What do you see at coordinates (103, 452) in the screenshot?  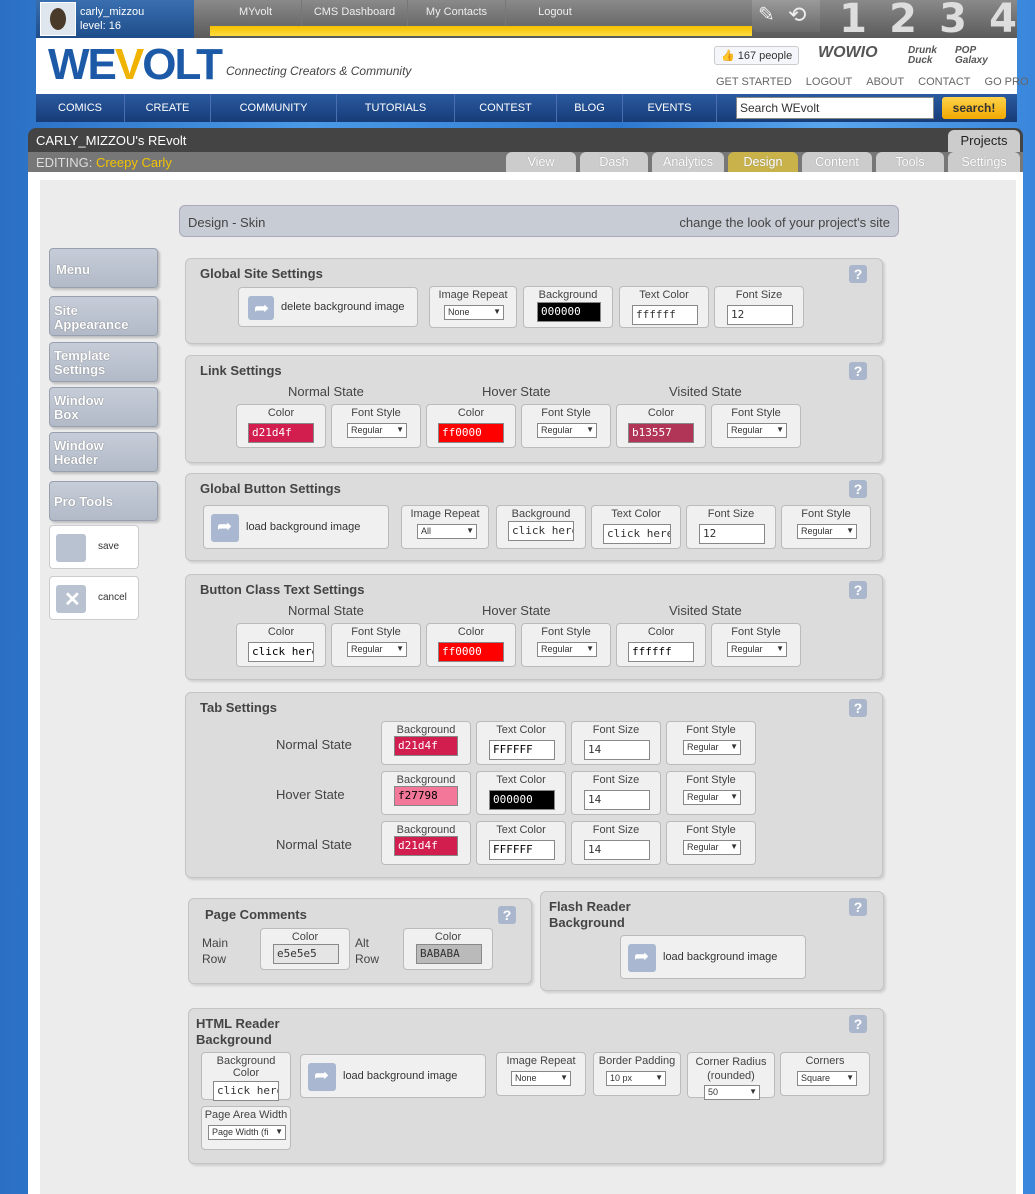 I see `sidebar-item-window-header: Window Header` at bounding box center [103, 452].